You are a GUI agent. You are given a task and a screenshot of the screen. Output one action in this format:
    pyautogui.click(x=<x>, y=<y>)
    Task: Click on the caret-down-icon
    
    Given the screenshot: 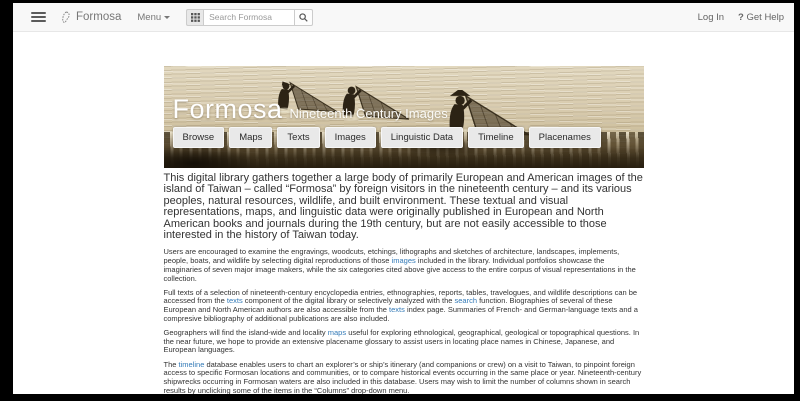 What is the action you would take?
    pyautogui.click(x=167, y=17)
    